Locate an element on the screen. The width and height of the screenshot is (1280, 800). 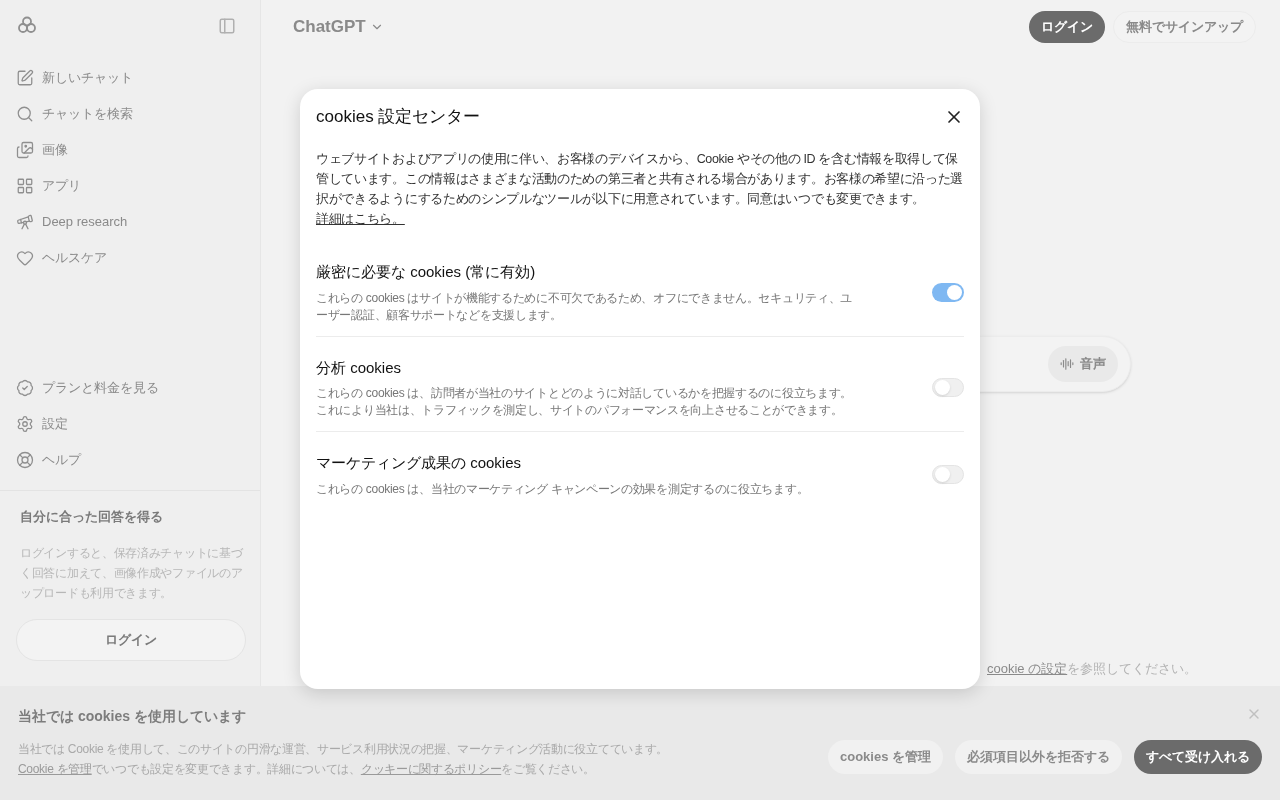
category-title: 分析 cookies is located at coordinates (359, 367).